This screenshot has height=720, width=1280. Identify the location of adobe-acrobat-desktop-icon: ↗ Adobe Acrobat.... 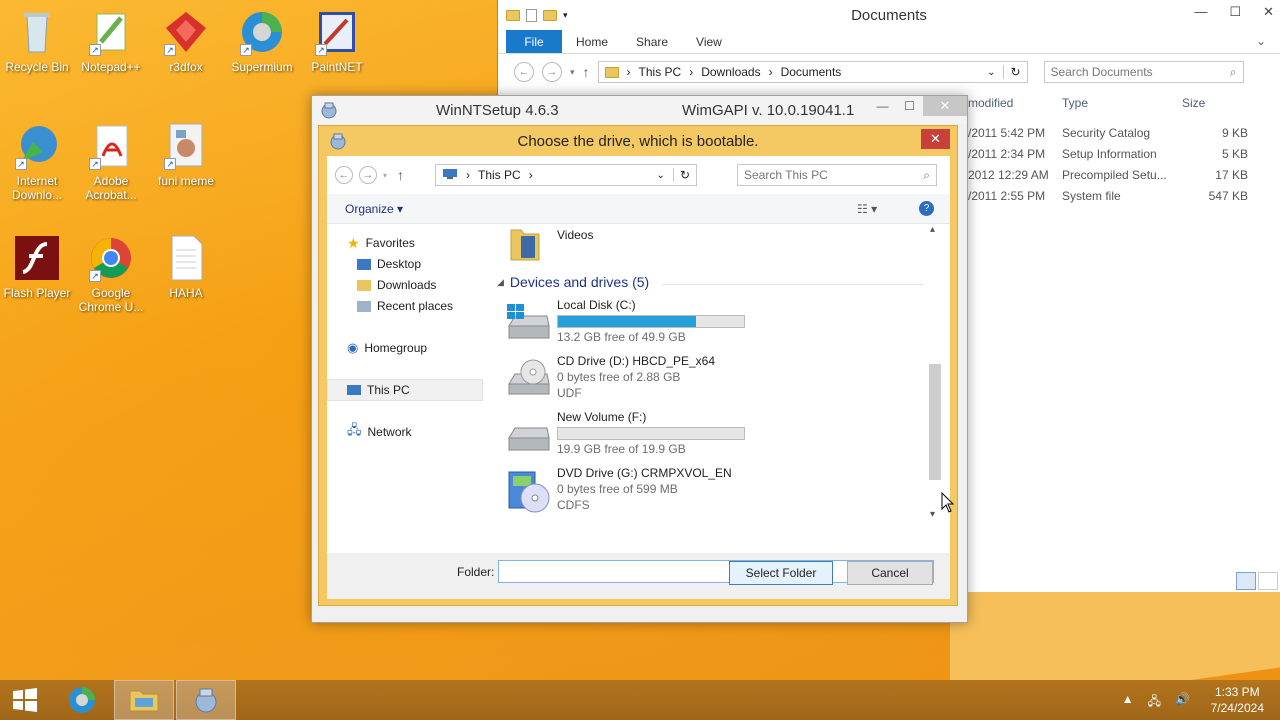
(111, 162).